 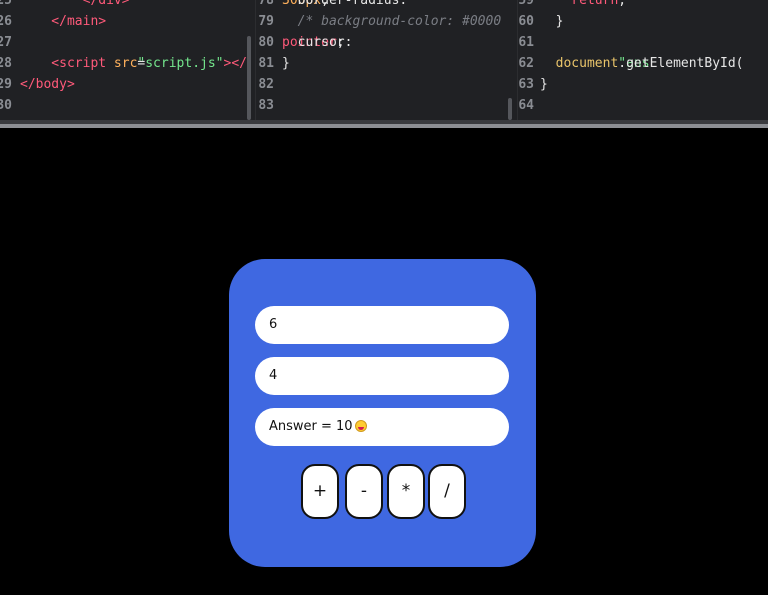 What do you see at coordinates (59, 4) in the screenshot?
I see `code-token: </` at bounding box center [59, 4].